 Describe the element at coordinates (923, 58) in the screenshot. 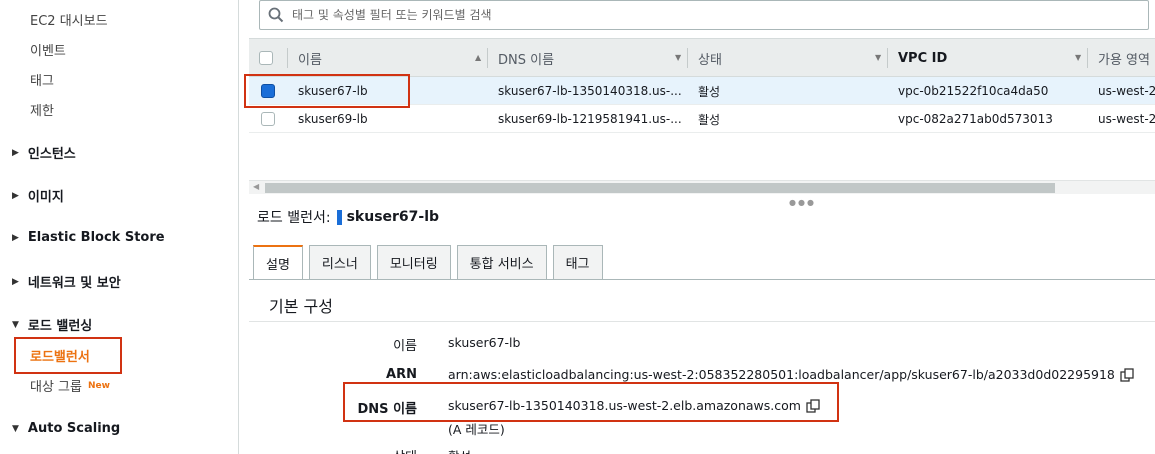

I see `column-label: VPC ID` at that location.